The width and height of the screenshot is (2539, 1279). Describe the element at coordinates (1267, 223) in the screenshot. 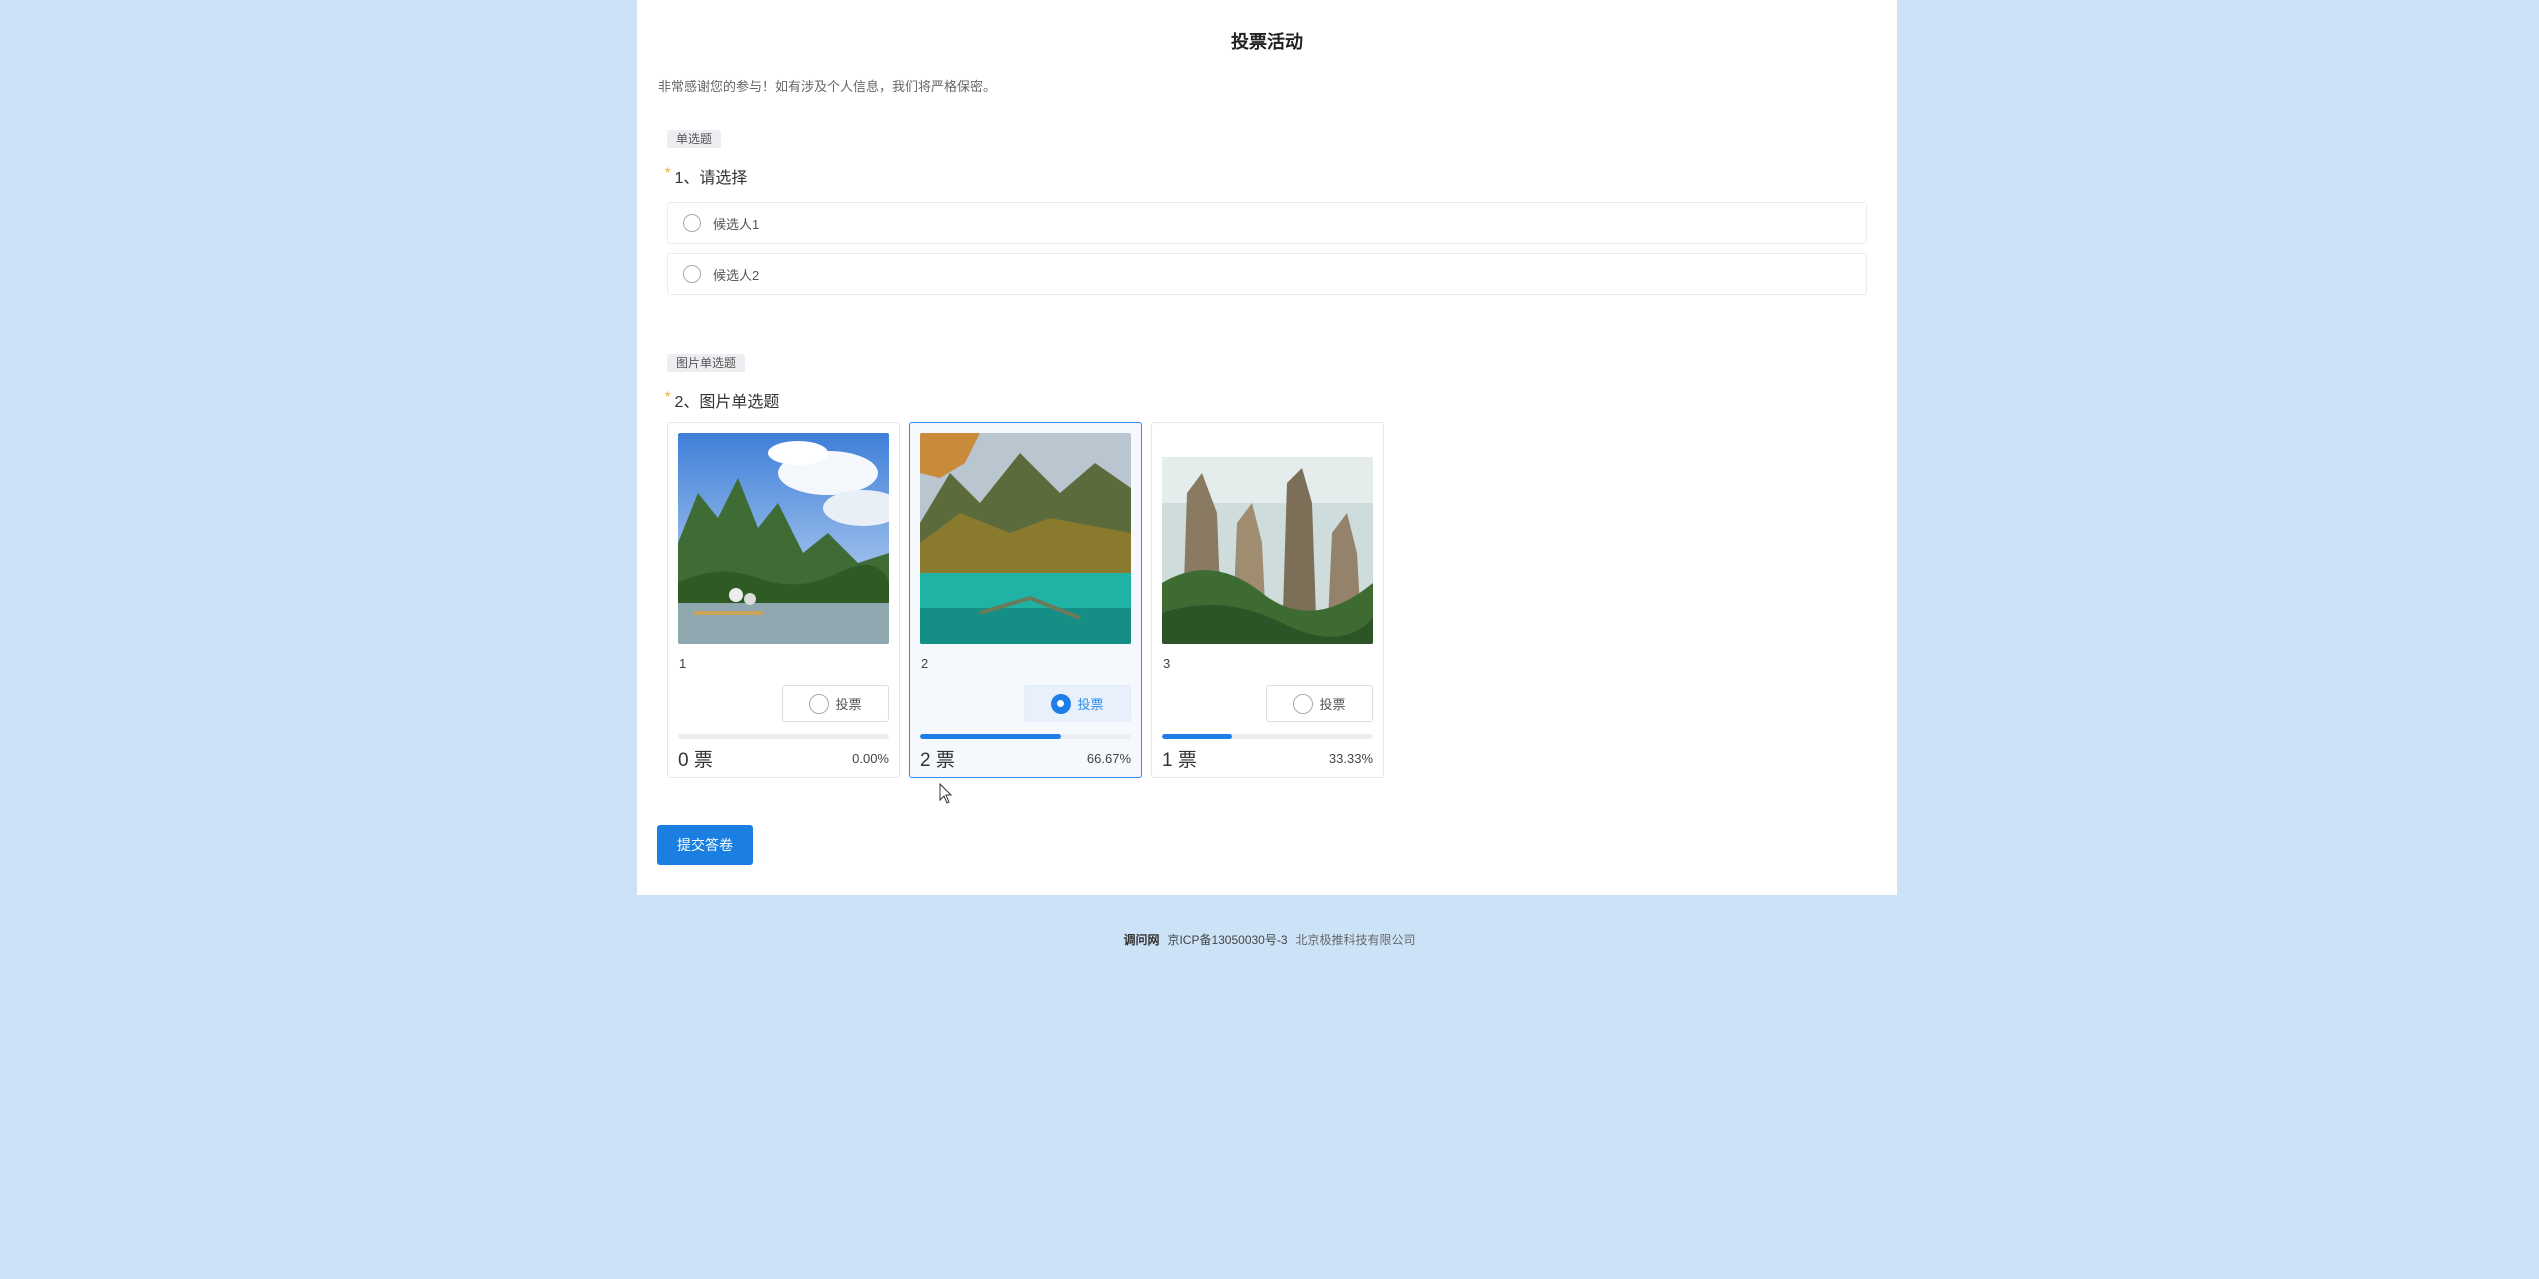

I see `option-candidate-1: 候选人1` at that location.